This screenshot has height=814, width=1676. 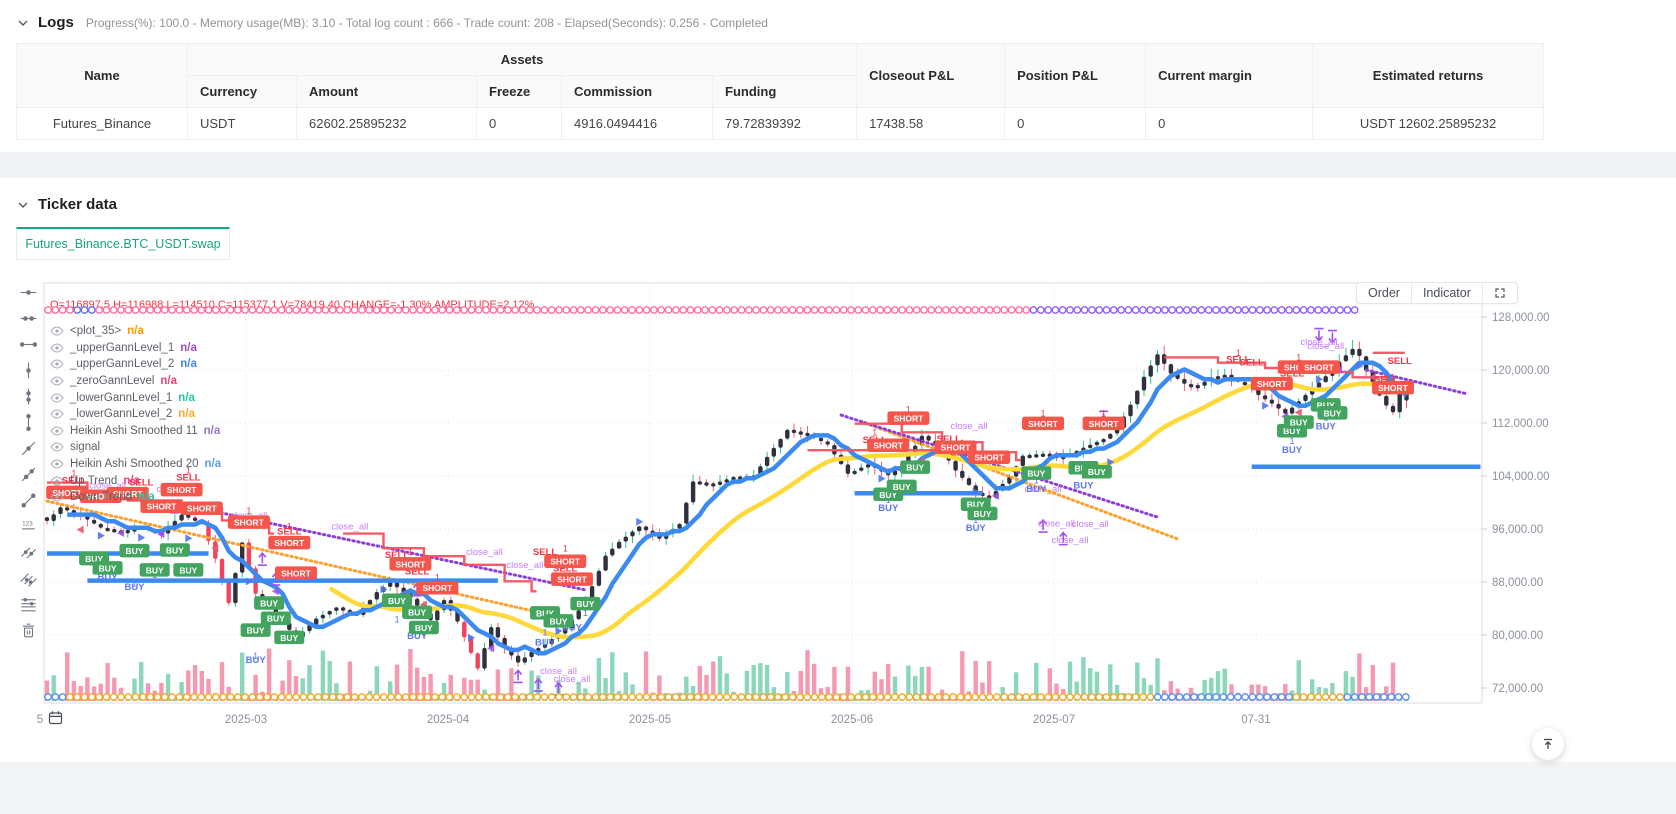 I want to click on legend-item: Down Trend n/a, so click(x=135, y=497).